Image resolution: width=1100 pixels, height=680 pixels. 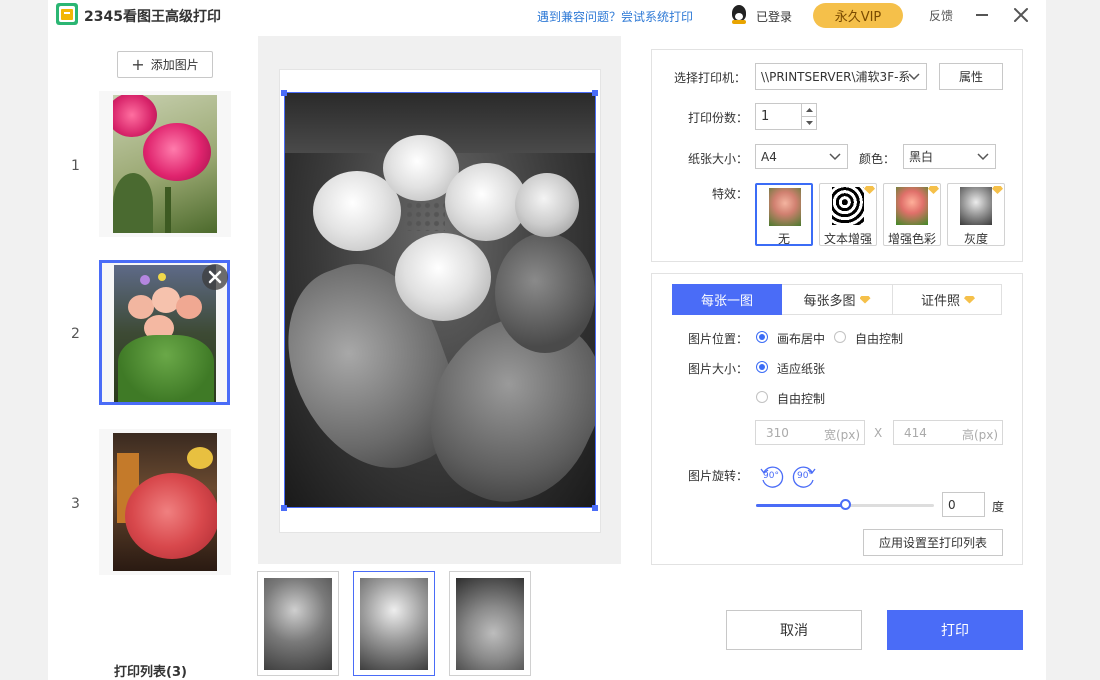 What do you see at coordinates (615, 16) in the screenshot?
I see `system-print-link: 遇到兼容问题？尝试系统打印` at bounding box center [615, 16].